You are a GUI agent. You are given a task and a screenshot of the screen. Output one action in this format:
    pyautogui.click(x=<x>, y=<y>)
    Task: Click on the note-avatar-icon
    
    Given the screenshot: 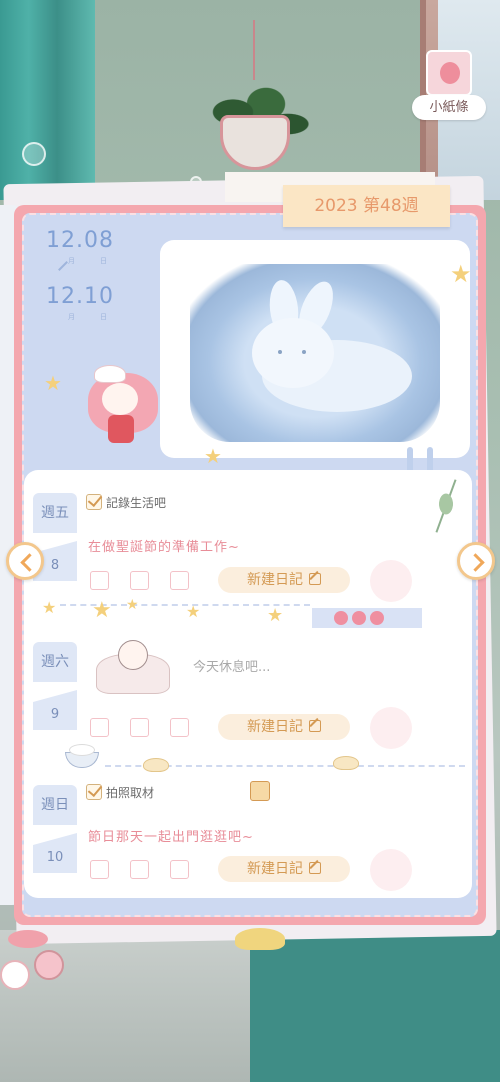 What is the action you would take?
    pyautogui.click(x=449, y=73)
    